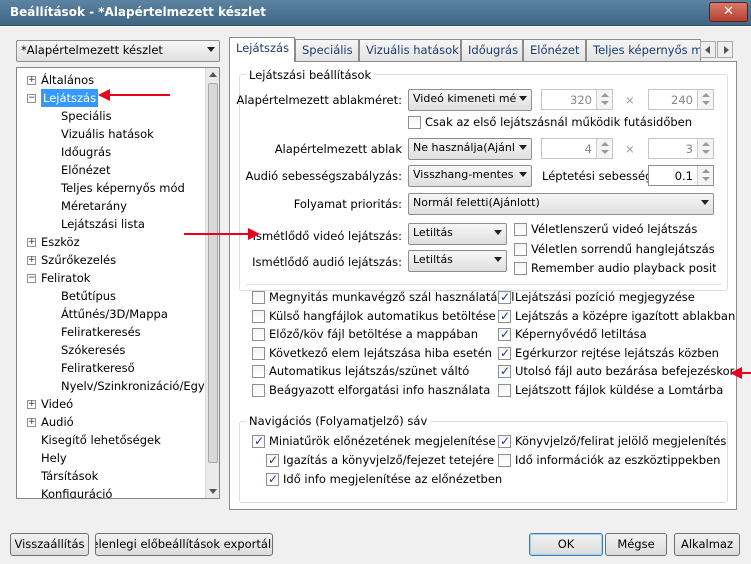 Image resolution: width=751 pixels, height=564 pixels. What do you see at coordinates (608, 354) in the screenshot?
I see `option-checkbox: Egérkurzor rejtése lejátszás közben` at bounding box center [608, 354].